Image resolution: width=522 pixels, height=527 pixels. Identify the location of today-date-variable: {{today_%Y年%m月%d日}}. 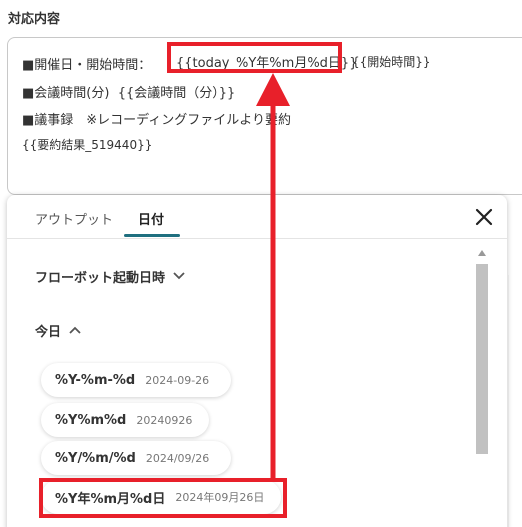
(266, 61).